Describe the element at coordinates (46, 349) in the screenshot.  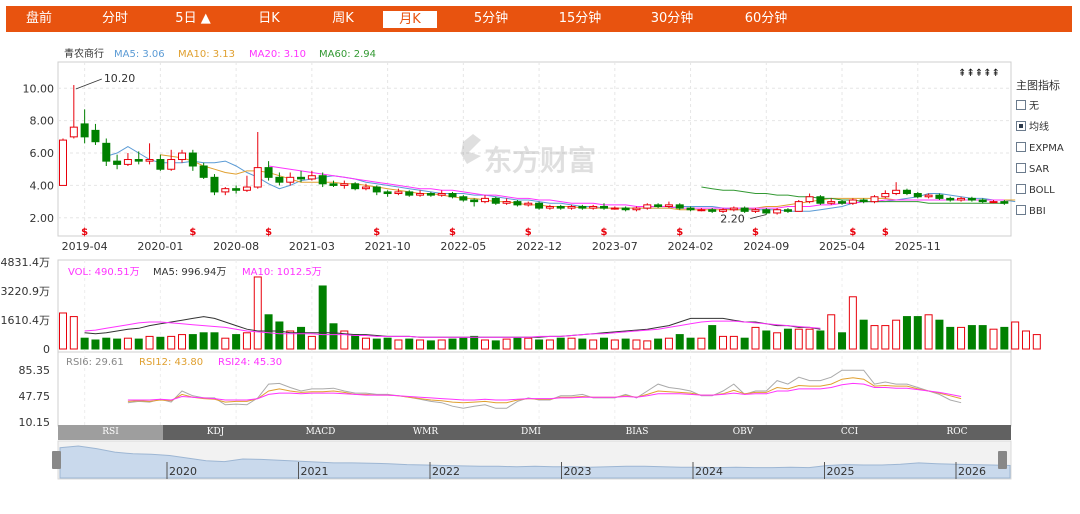
I see `volume-tick-label: 0` at that location.